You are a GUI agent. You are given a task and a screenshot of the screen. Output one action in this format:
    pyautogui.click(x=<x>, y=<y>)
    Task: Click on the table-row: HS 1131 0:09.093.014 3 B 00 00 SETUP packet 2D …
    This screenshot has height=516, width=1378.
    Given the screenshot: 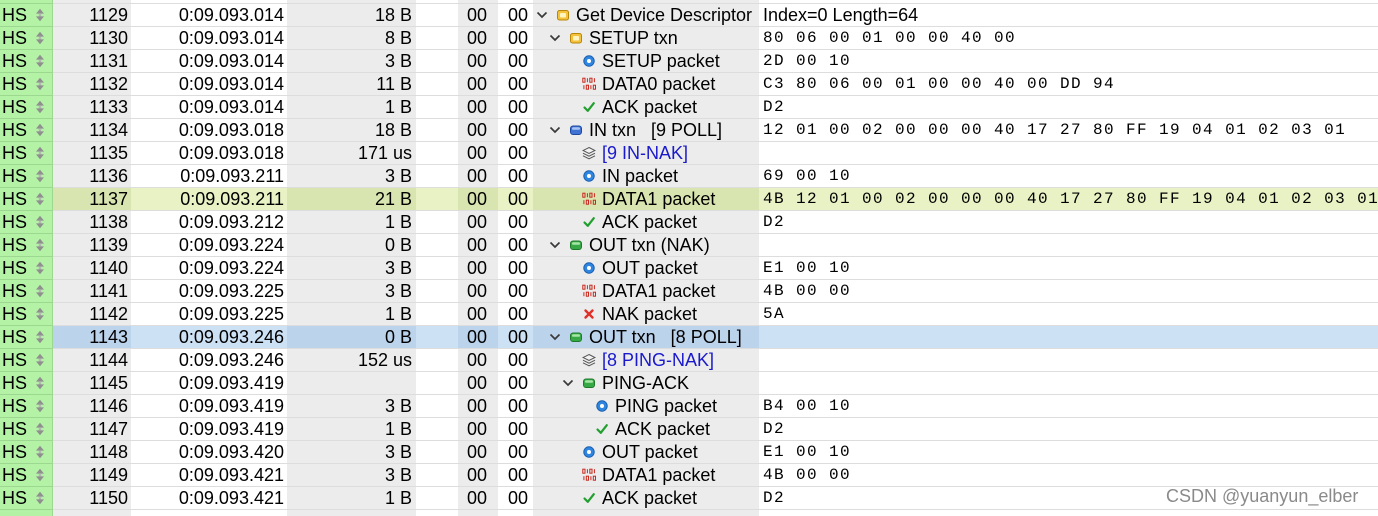 What is the action you would take?
    pyautogui.click(x=689, y=61)
    